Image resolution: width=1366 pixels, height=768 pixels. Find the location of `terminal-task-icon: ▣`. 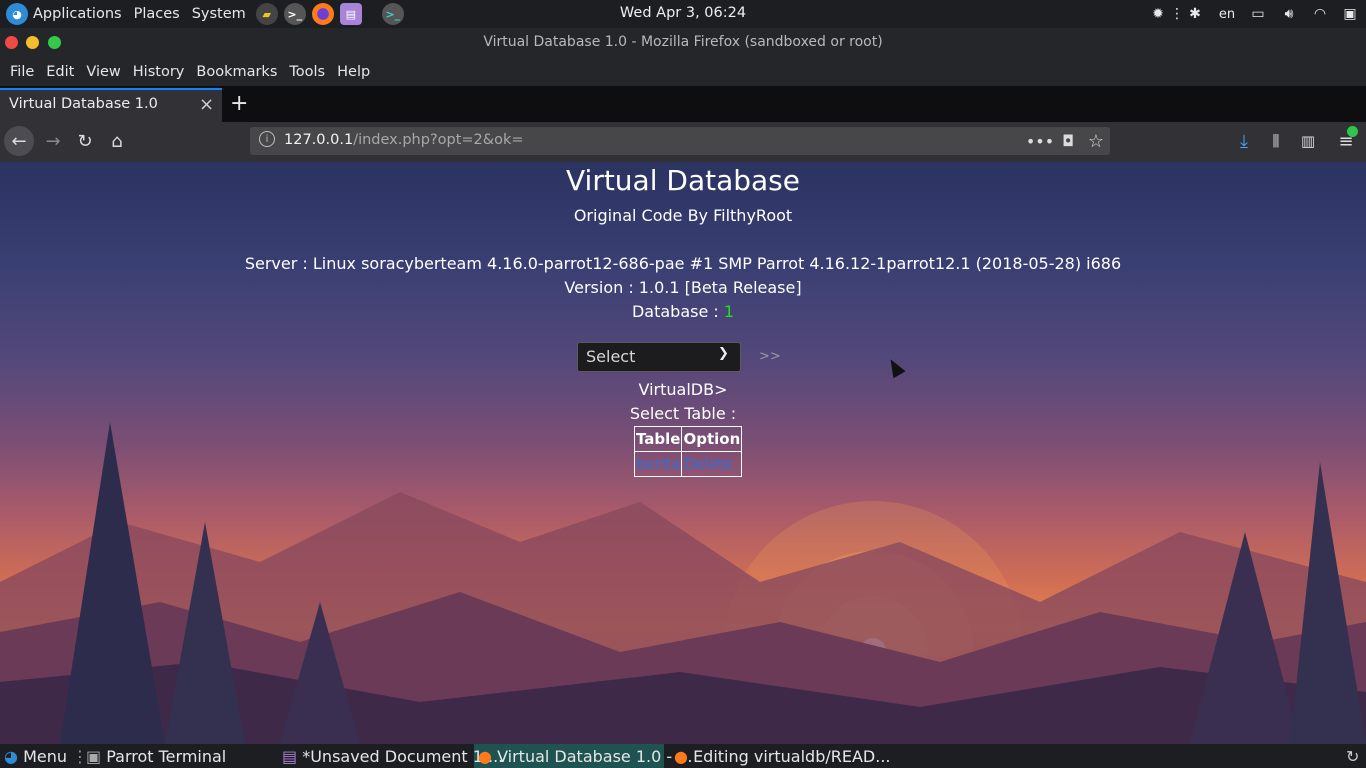

terminal-task-icon: ▣ is located at coordinates (94, 756).